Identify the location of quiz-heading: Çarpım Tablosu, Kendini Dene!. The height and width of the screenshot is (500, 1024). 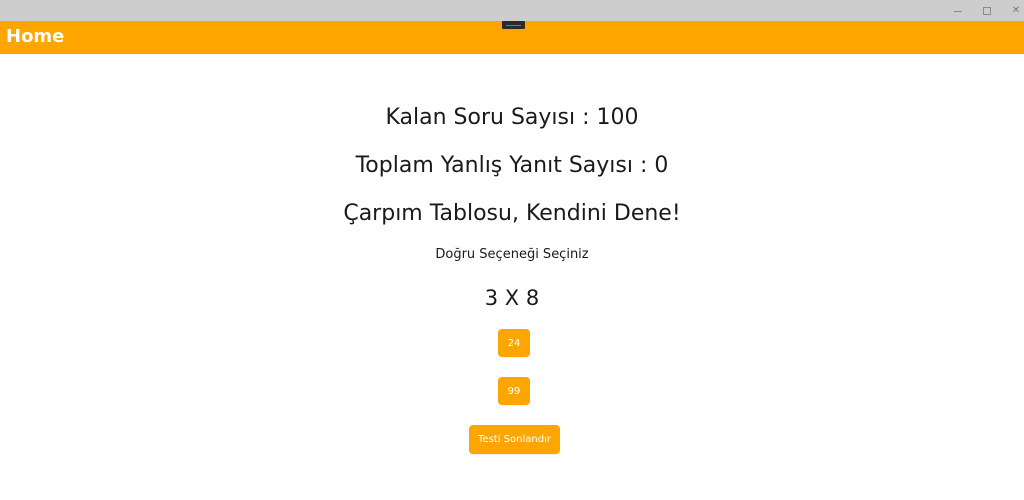
(512, 213).